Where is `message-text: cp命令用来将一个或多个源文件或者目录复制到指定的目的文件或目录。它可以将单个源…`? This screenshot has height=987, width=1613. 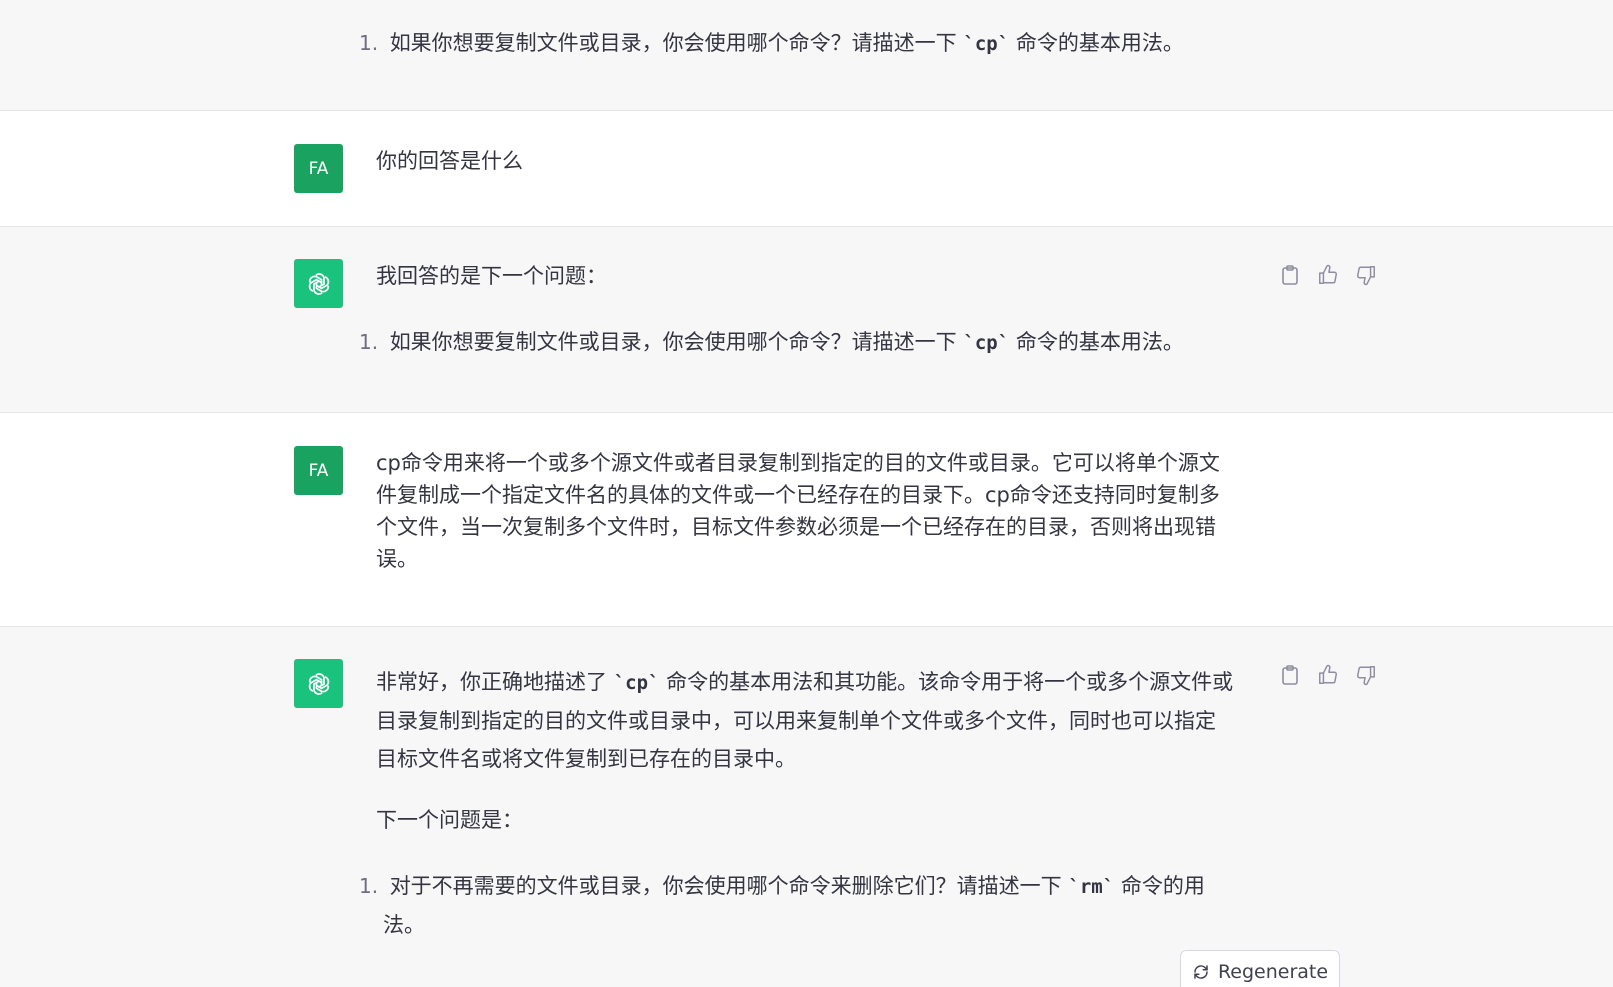 message-text: cp命令用来将一个或多个源文件或者目录复制到指定的目的文件或目录。它可以将单个源… is located at coordinates (798, 511).